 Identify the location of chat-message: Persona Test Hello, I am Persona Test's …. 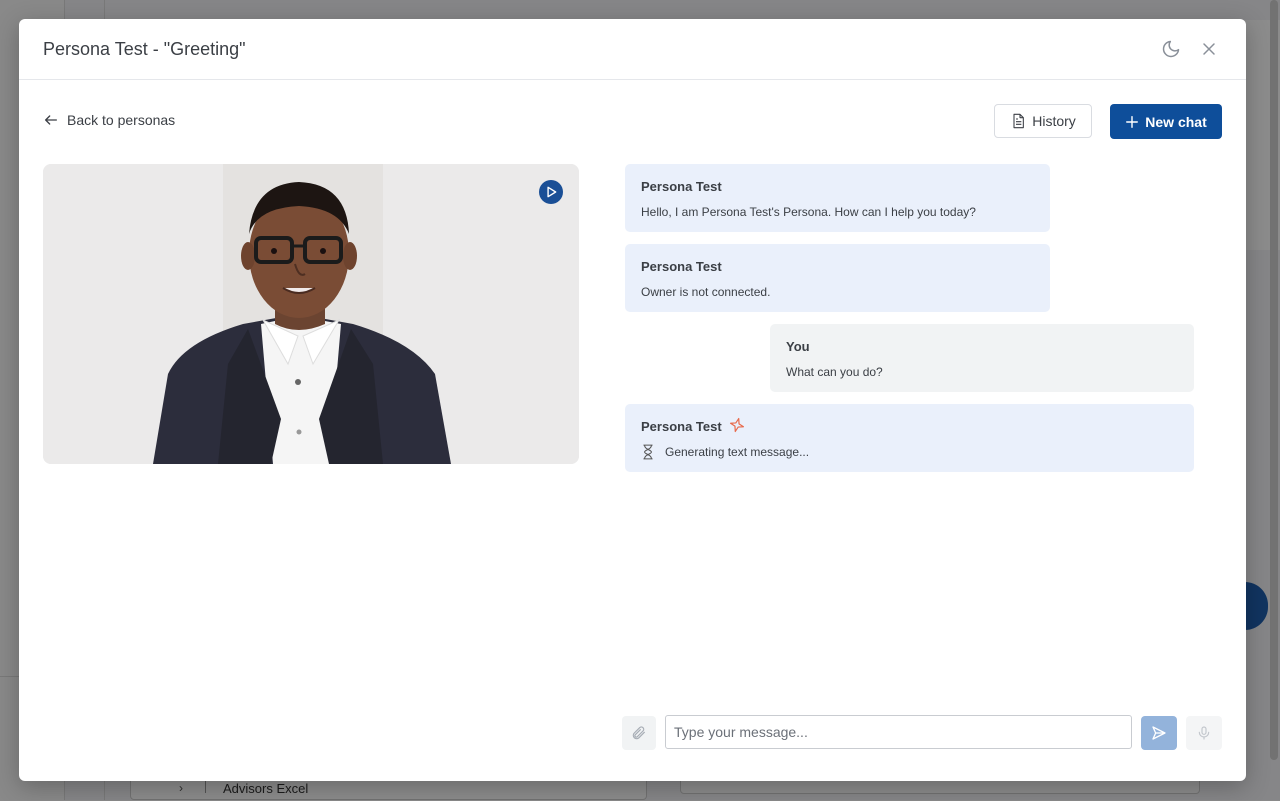
(837, 198).